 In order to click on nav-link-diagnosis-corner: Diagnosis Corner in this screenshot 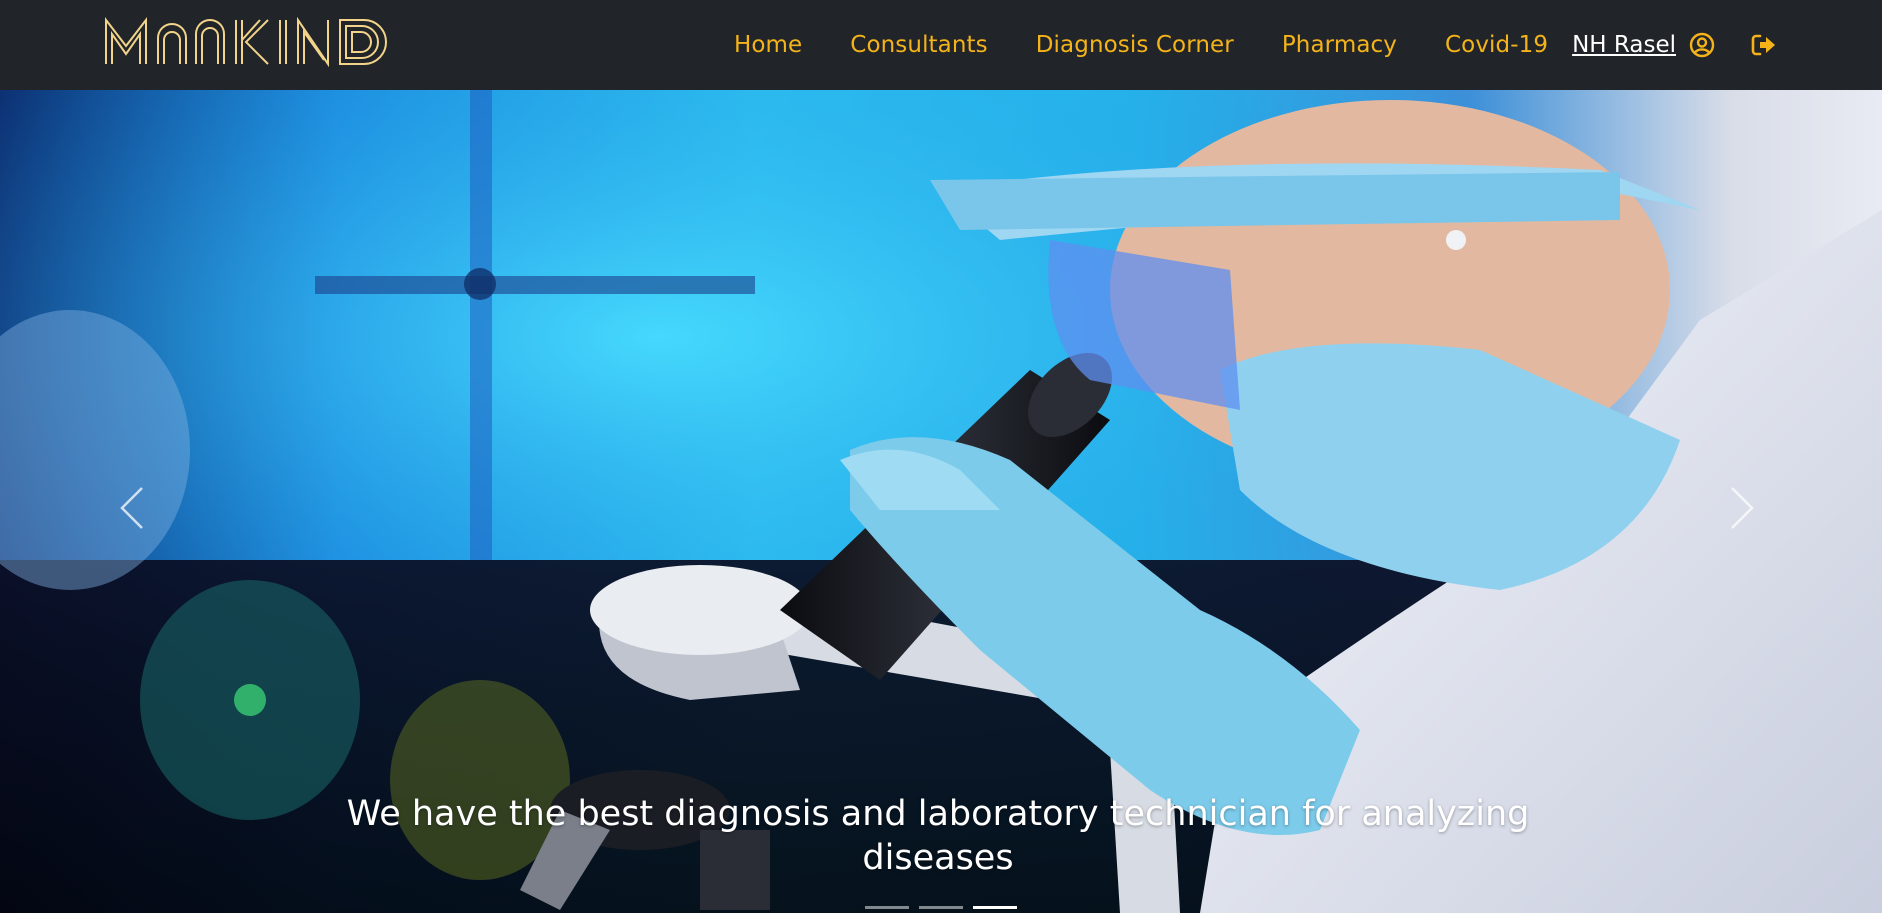, I will do `click(1135, 45)`.